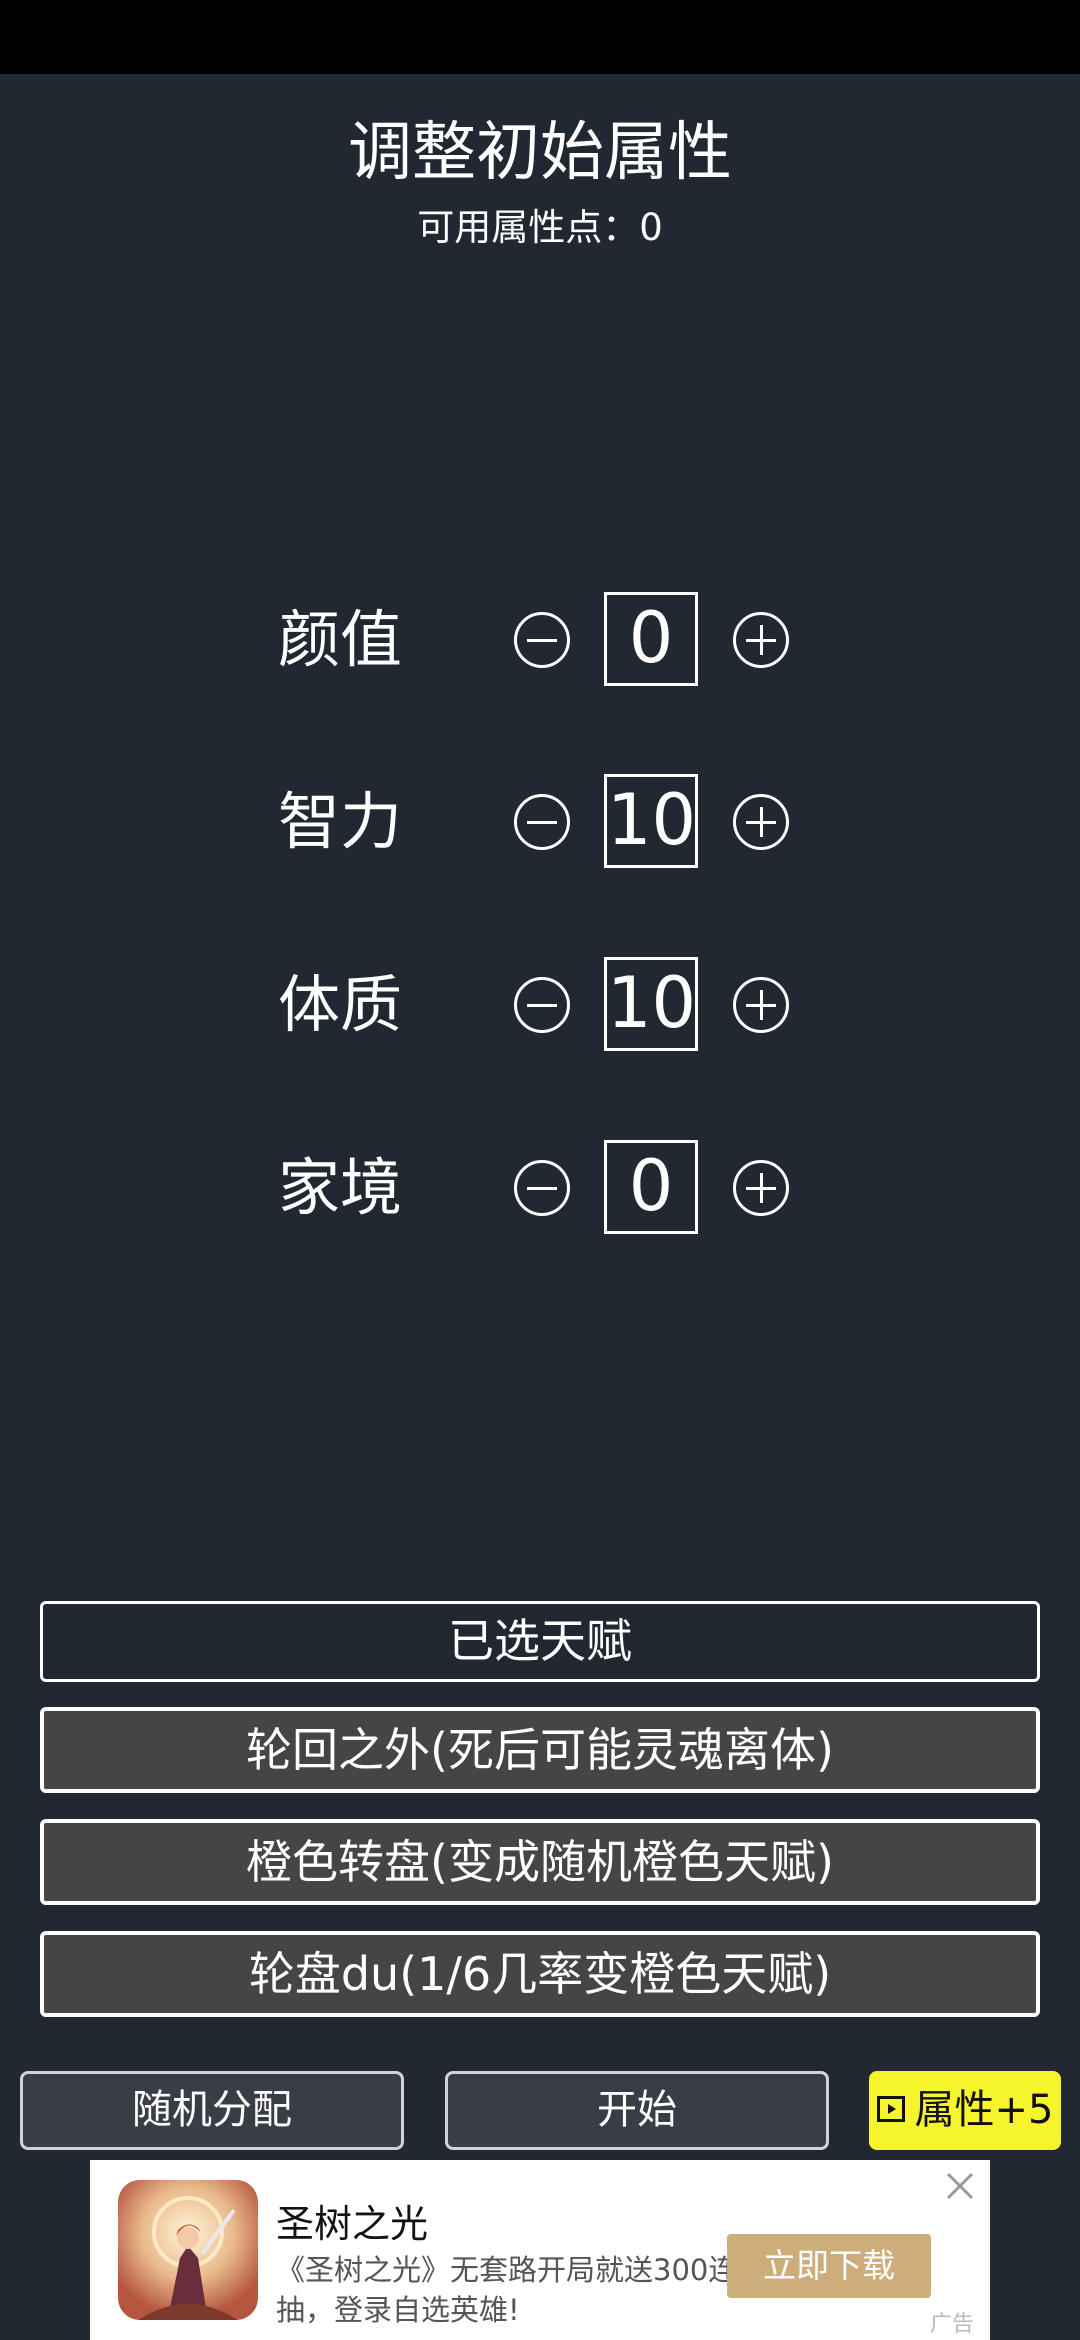  What do you see at coordinates (540, 2250) in the screenshot?
I see `ad-banner: 圣树之光 《圣树之光》无套路开局就送300连抽，登录自选英雄! 立即下载 广告` at bounding box center [540, 2250].